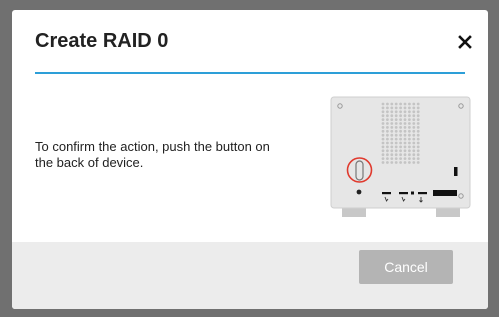 Image resolution: width=499 pixels, height=317 pixels. I want to click on device-back-illustration, so click(400, 156).